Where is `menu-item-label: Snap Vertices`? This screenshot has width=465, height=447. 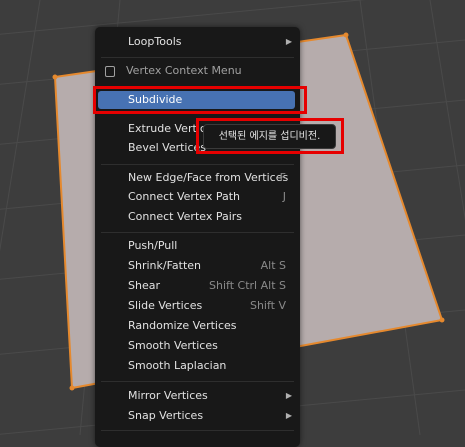 menu-item-label: Snap Vertices is located at coordinates (166, 415).